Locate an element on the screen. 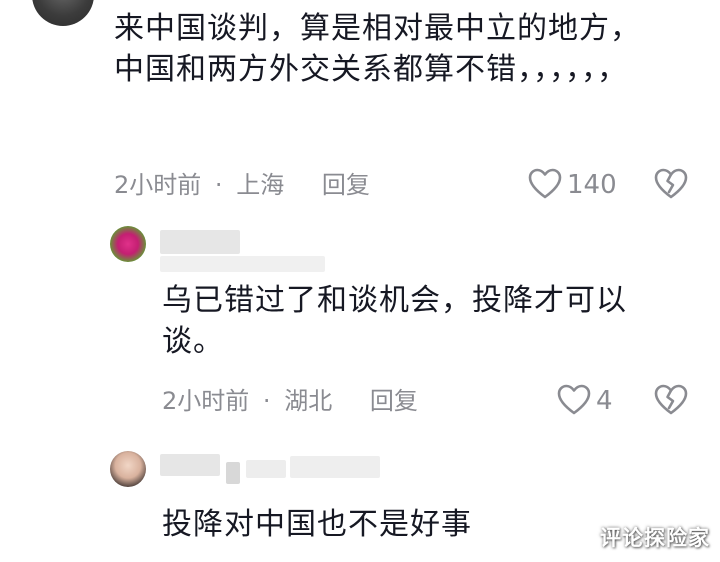  reply-time: 2小时前 is located at coordinates (206, 401).